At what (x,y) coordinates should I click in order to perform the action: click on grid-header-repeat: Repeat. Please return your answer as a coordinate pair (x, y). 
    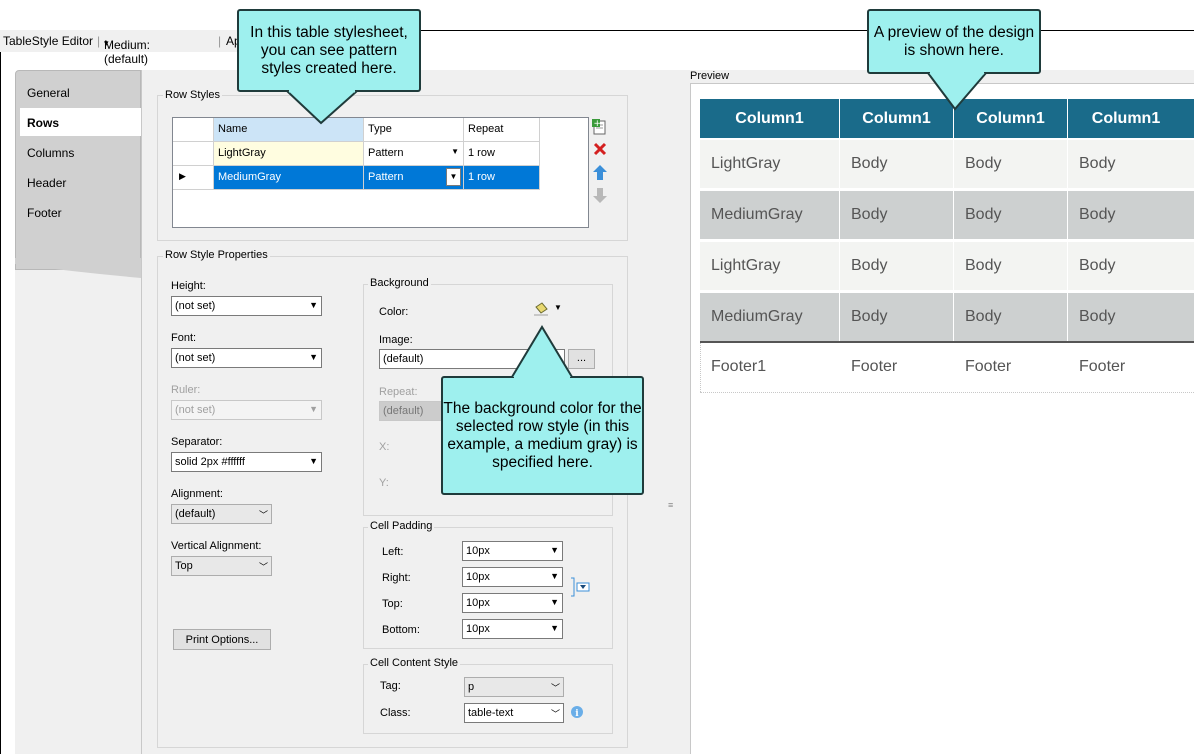
    Looking at the image, I should click on (502, 130).